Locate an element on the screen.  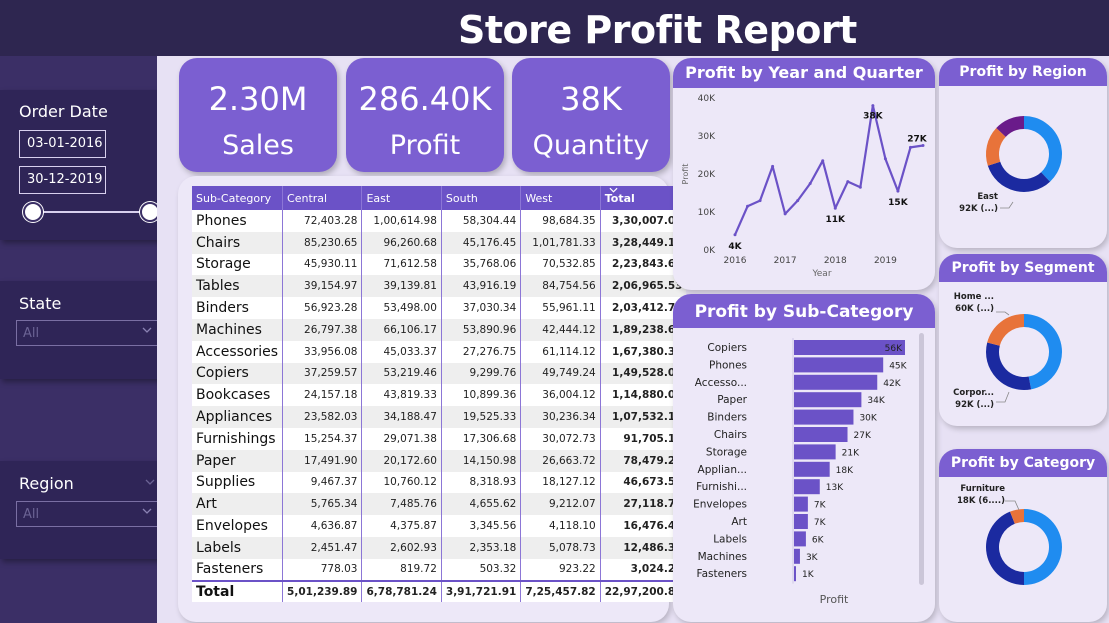
chevron-down-icon is located at coordinates (150, 482).